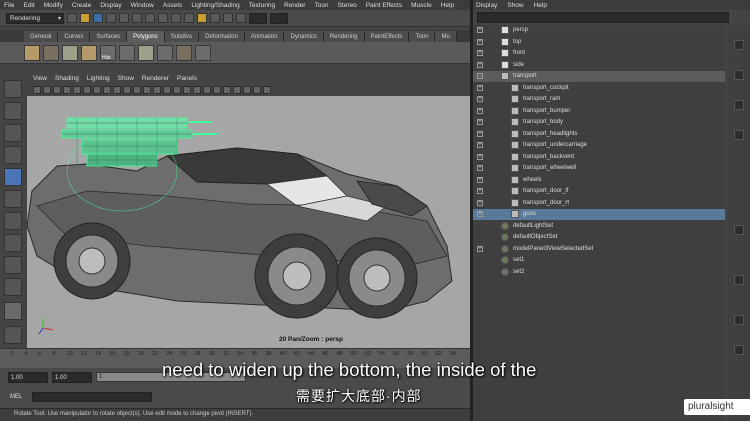 Image resolution: width=750 pixels, height=421 pixels. What do you see at coordinates (98, 18) in the screenshot?
I see `save-scene-icon` at bounding box center [98, 18].